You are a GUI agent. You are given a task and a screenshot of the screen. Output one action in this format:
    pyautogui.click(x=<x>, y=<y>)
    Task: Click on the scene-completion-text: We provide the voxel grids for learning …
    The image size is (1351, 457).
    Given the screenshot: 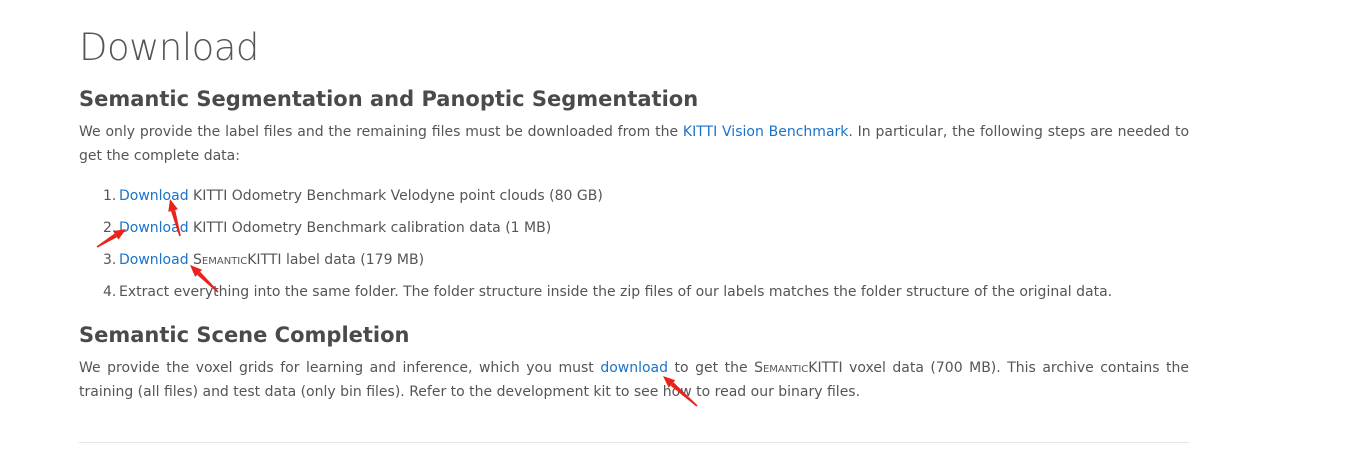 What is the action you would take?
    pyautogui.click(x=634, y=380)
    